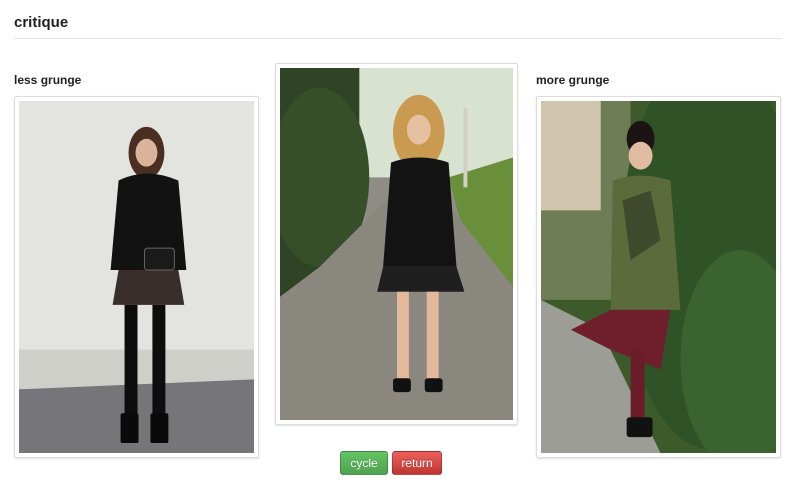  Describe the element at coordinates (417, 463) in the screenshot. I see `return-button: return` at that location.